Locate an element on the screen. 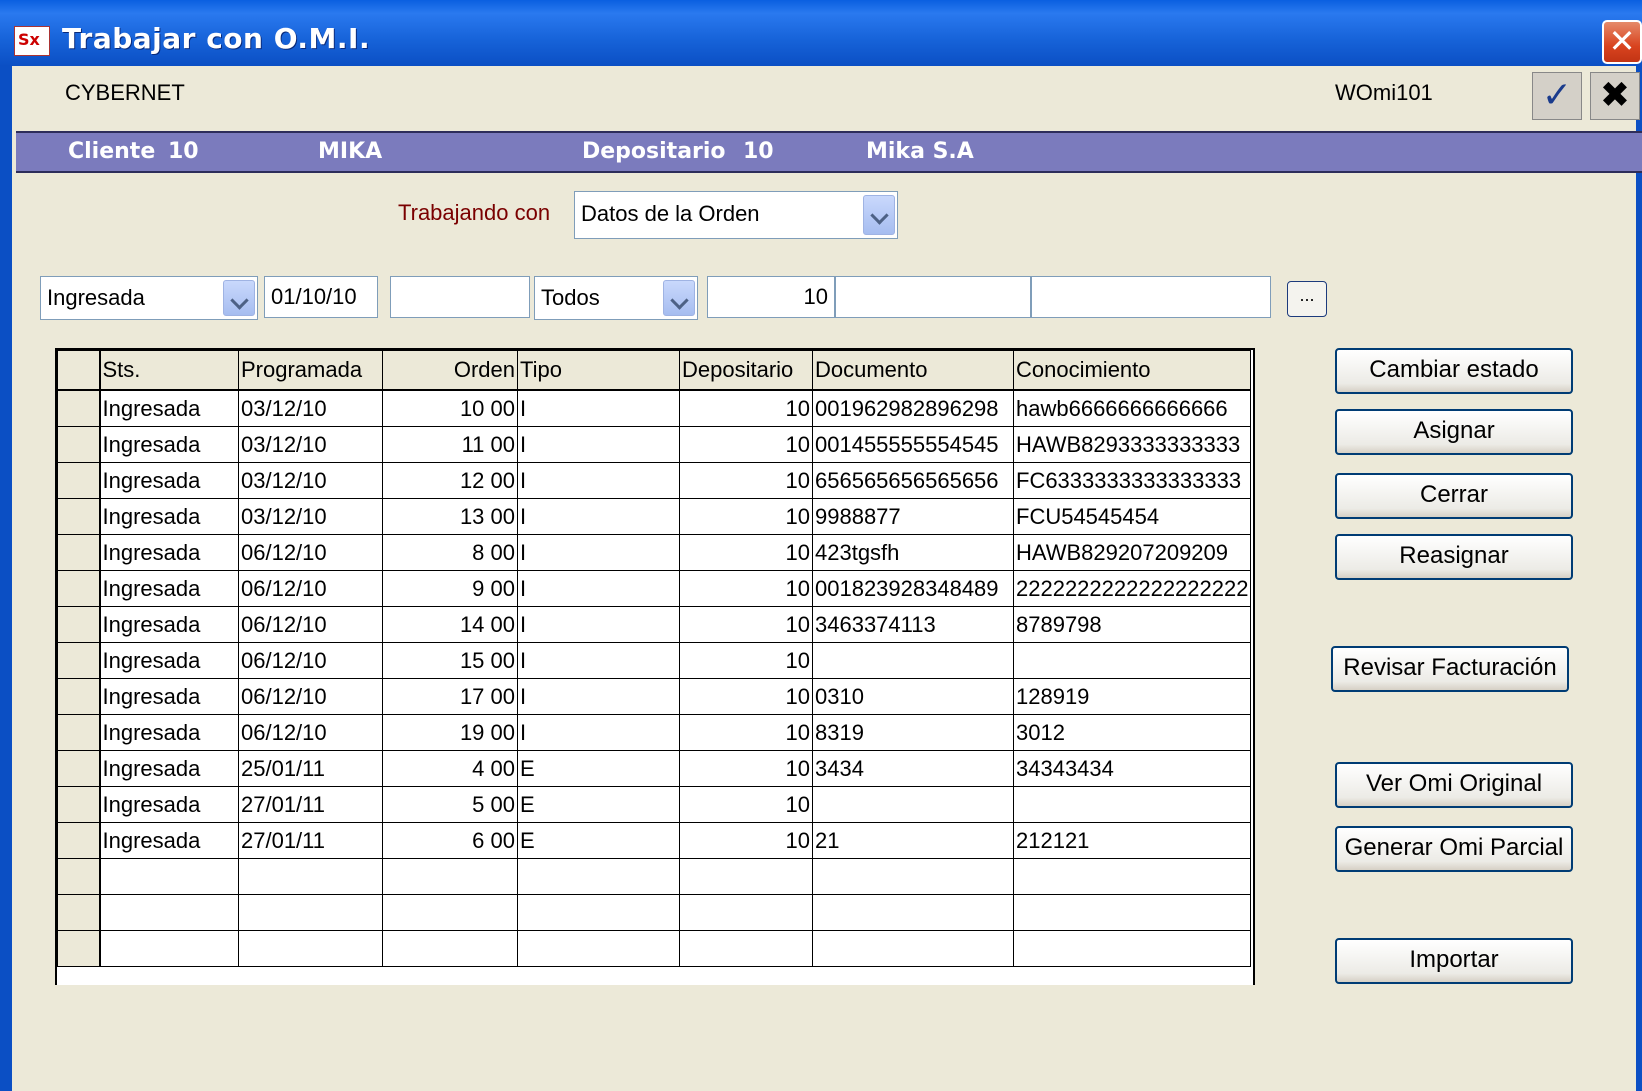 This screenshot has width=1642, height=1091. table-cell: 656565656565656 is located at coordinates (913, 480).